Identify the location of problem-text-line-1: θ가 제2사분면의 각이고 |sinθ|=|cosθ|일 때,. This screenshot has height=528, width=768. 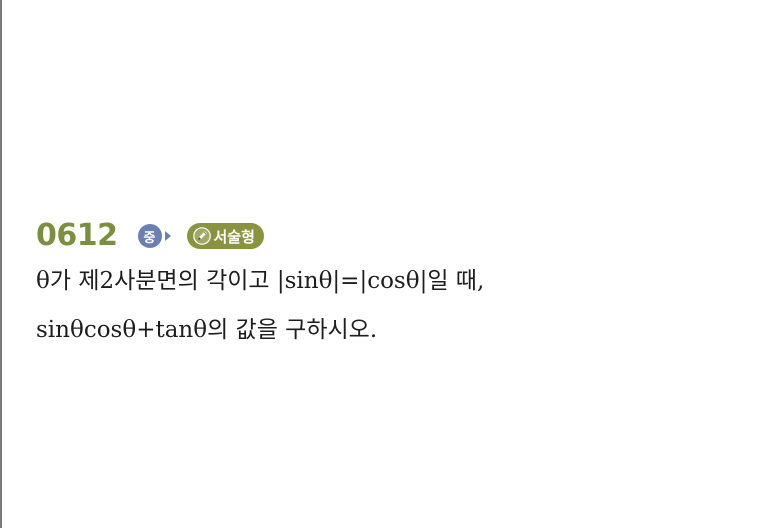
(260, 281).